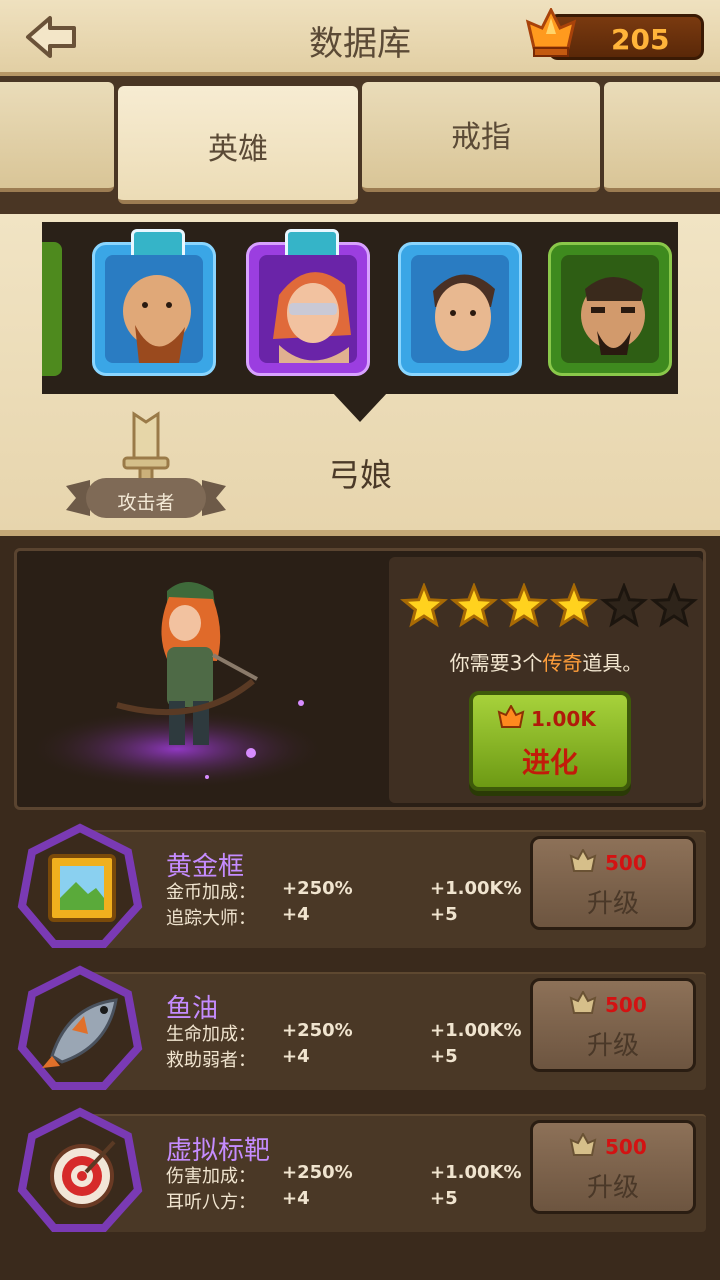 This screenshot has height=1280, width=720. What do you see at coordinates (177, 685) in the screenshot?
I see `archer-character-icon` at bounding box center [177, 685].